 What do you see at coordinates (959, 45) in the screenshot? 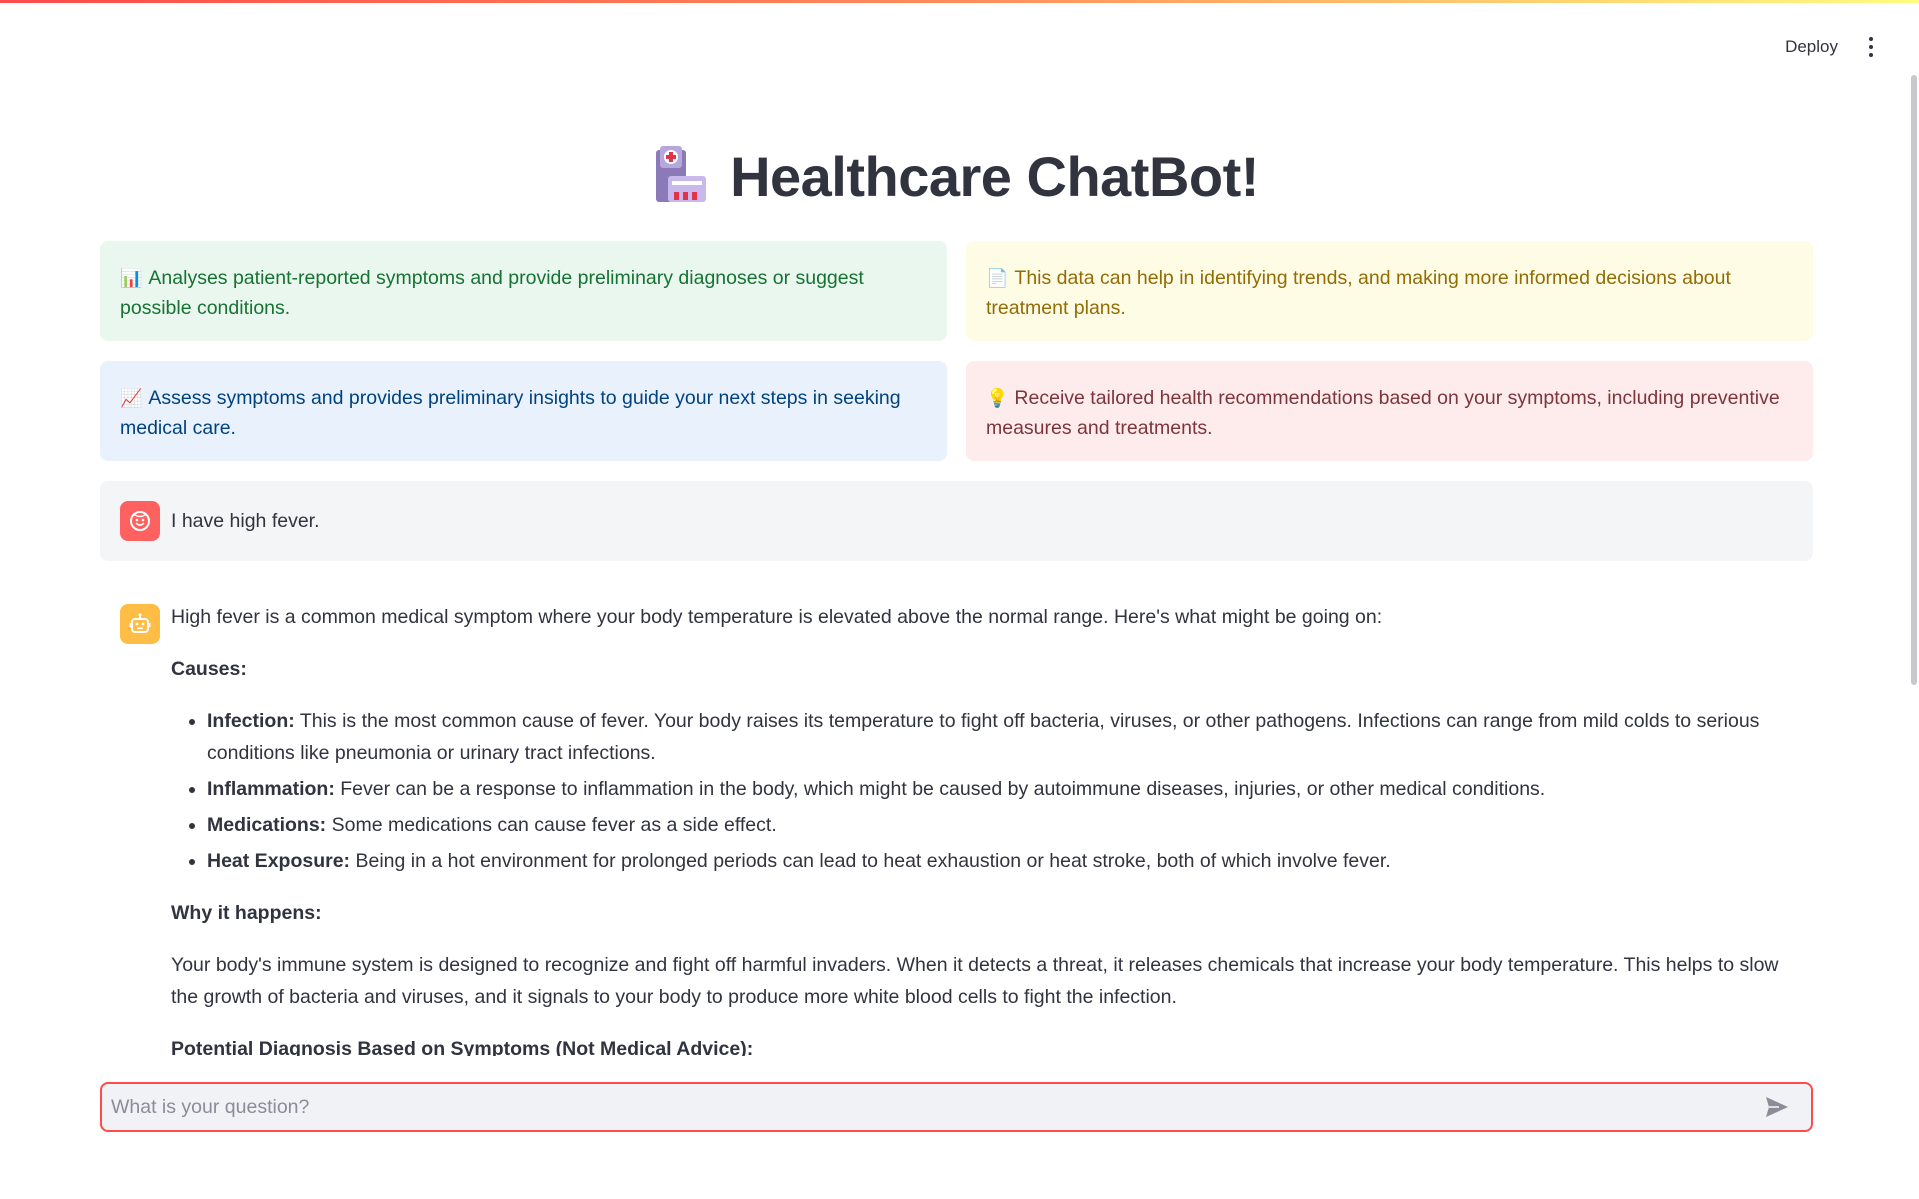
I see `app-header: Deploy` at bounding box center [959, 45].